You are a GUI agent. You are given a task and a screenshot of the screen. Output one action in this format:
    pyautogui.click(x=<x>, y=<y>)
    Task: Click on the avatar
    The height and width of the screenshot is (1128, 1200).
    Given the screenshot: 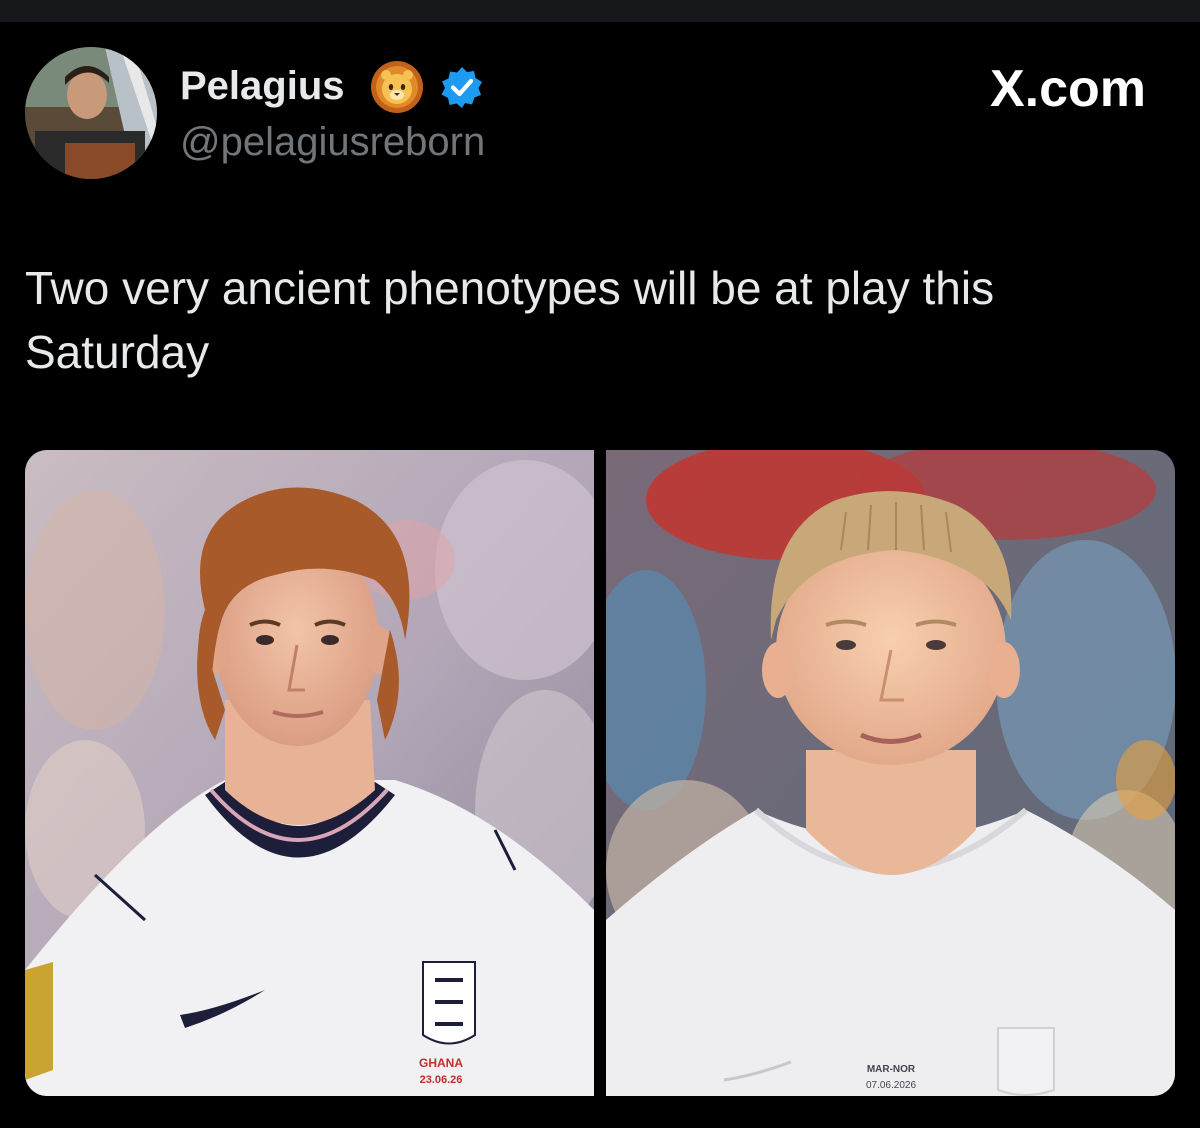 What is the action you would take?
    pyautogui.click(x=91, y=113)
    